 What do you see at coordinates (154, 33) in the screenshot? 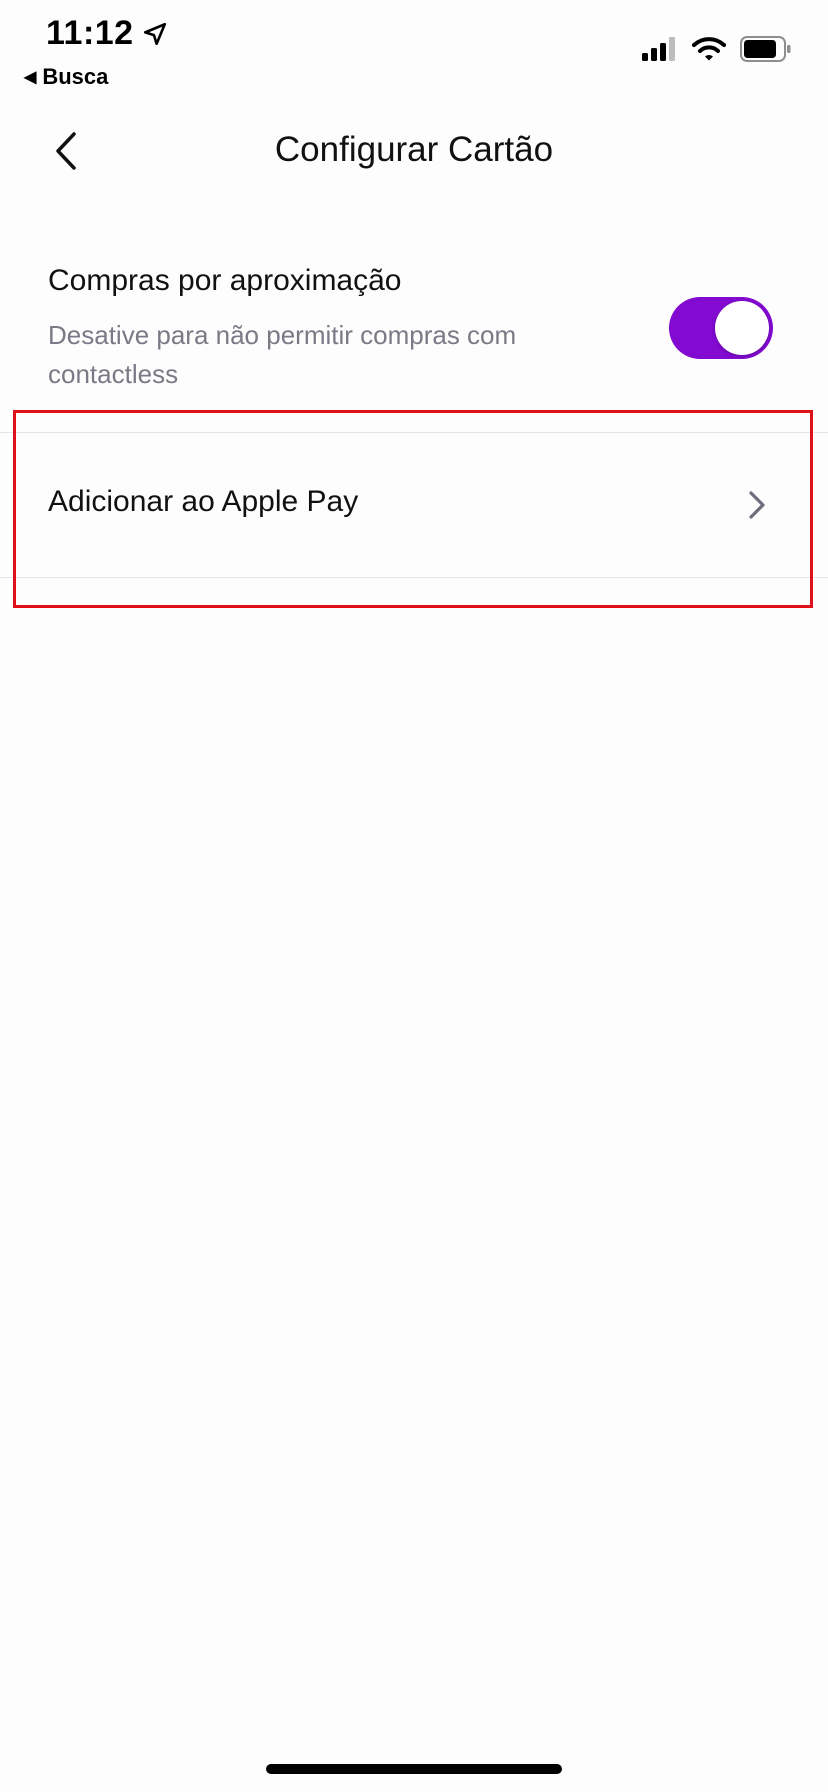
I see `location-arrow-icon` at bounding box center [154, 33].